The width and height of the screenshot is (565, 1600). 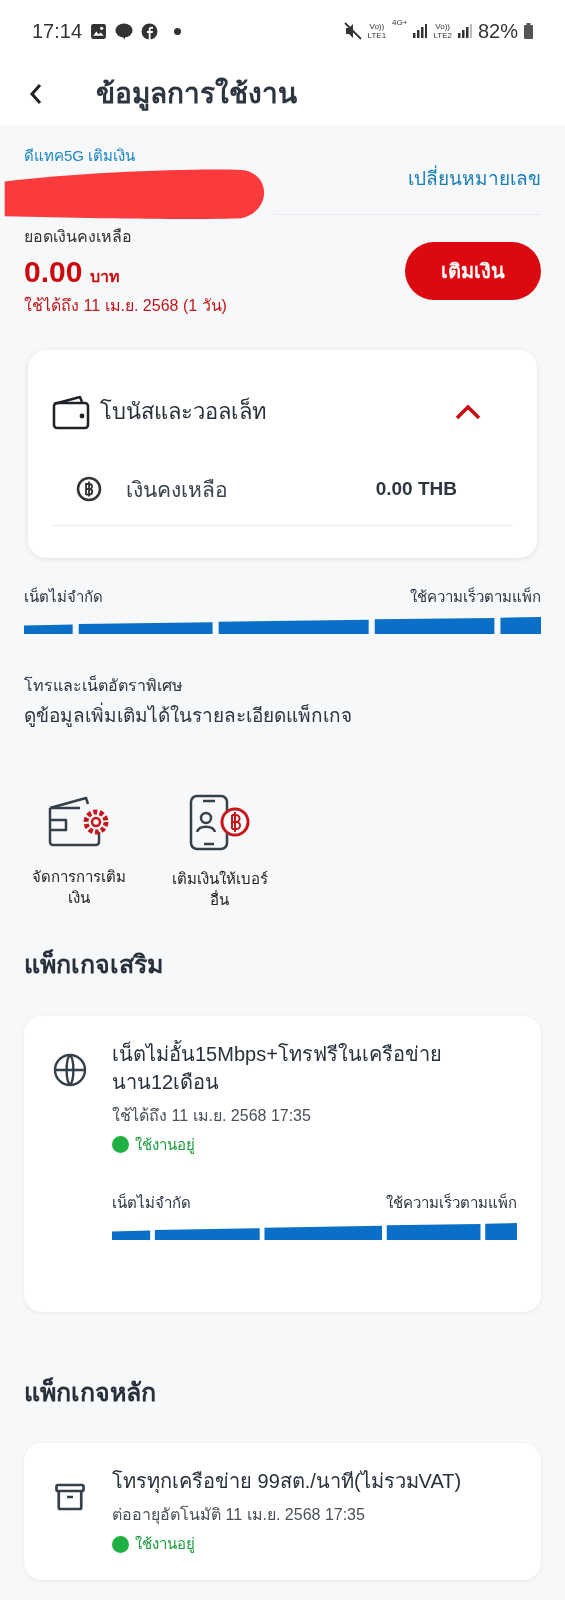 I want to click on card-title: โบนัสและวอลเล็ท, so click(x=183, y=411).